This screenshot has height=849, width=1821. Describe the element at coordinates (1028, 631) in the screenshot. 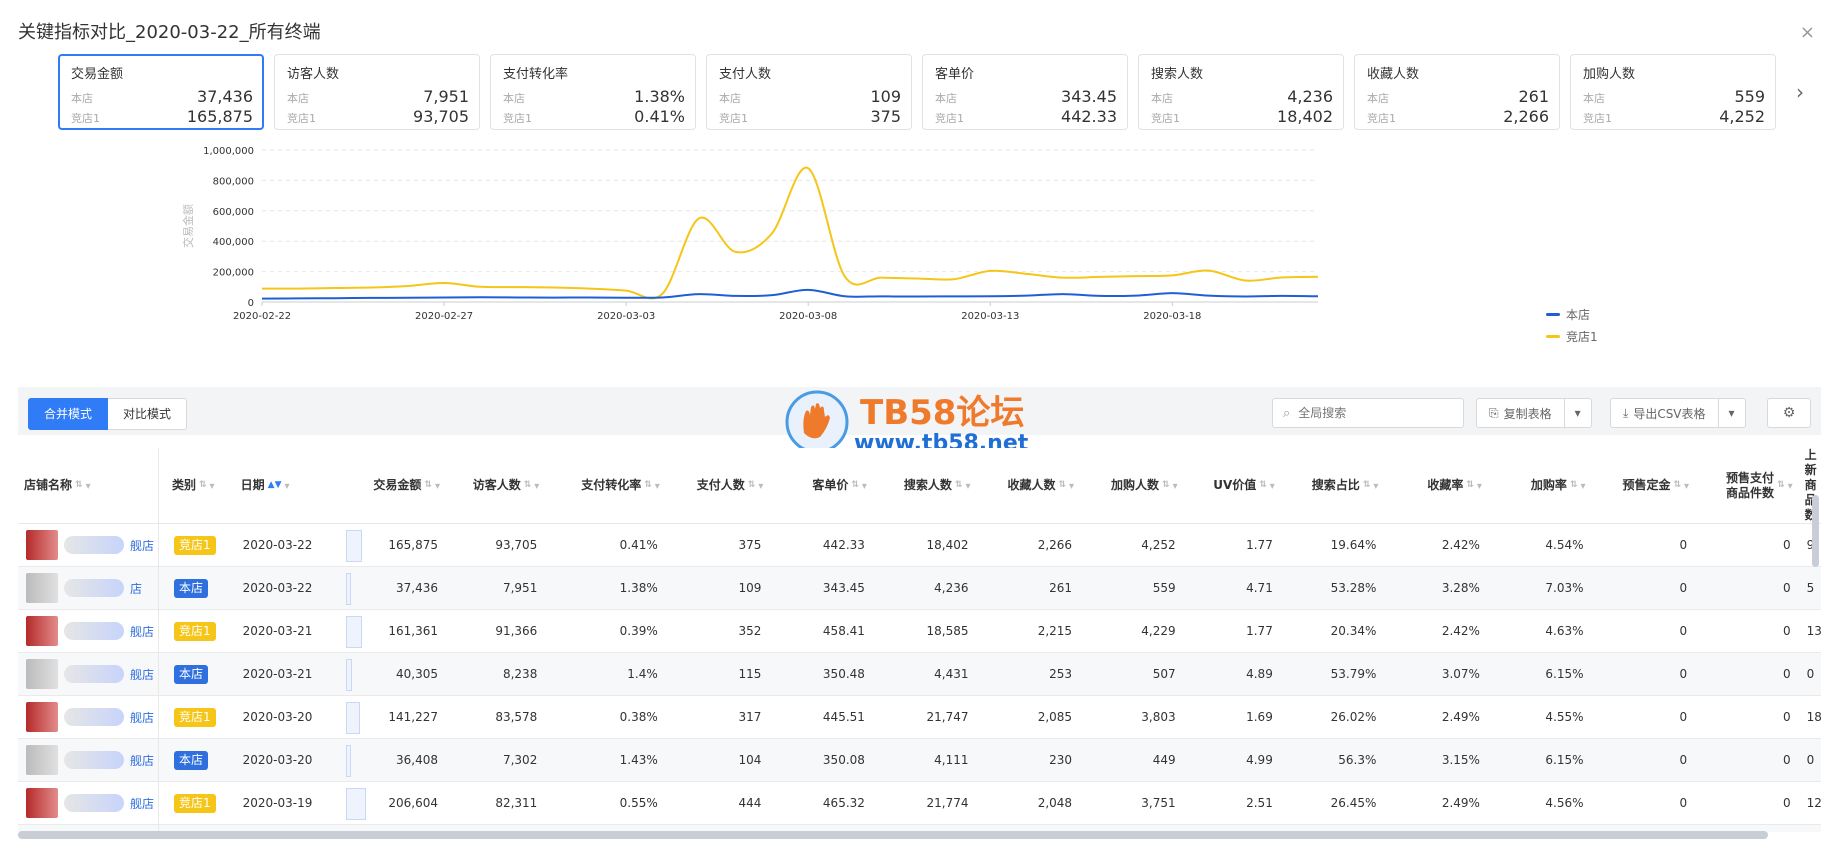

I see `cell-fav: 2,215` at that location.